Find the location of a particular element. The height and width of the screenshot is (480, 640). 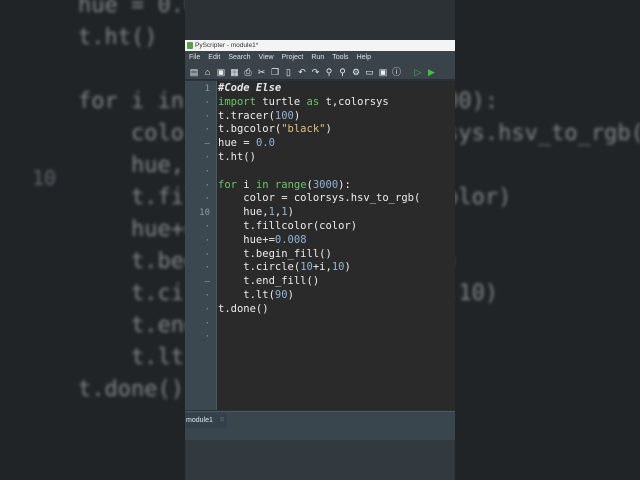

folder-icon: ▭ is located at coordinates (370, 72).